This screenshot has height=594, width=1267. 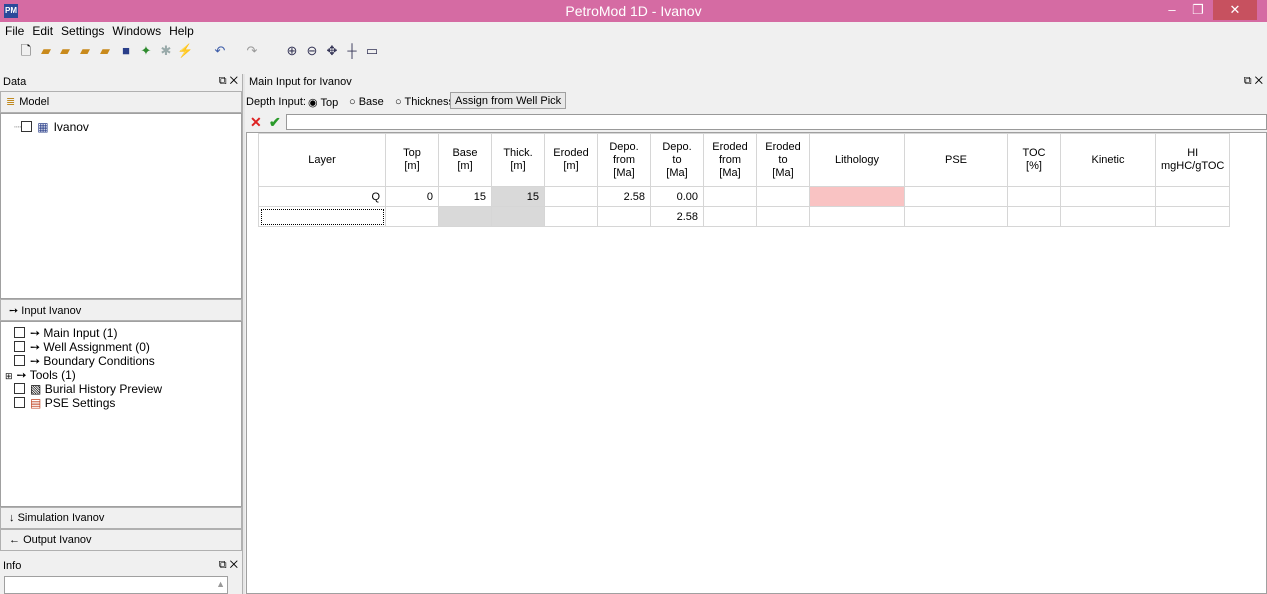 I want to click on menu-file: File, so click(x=13, y=30).